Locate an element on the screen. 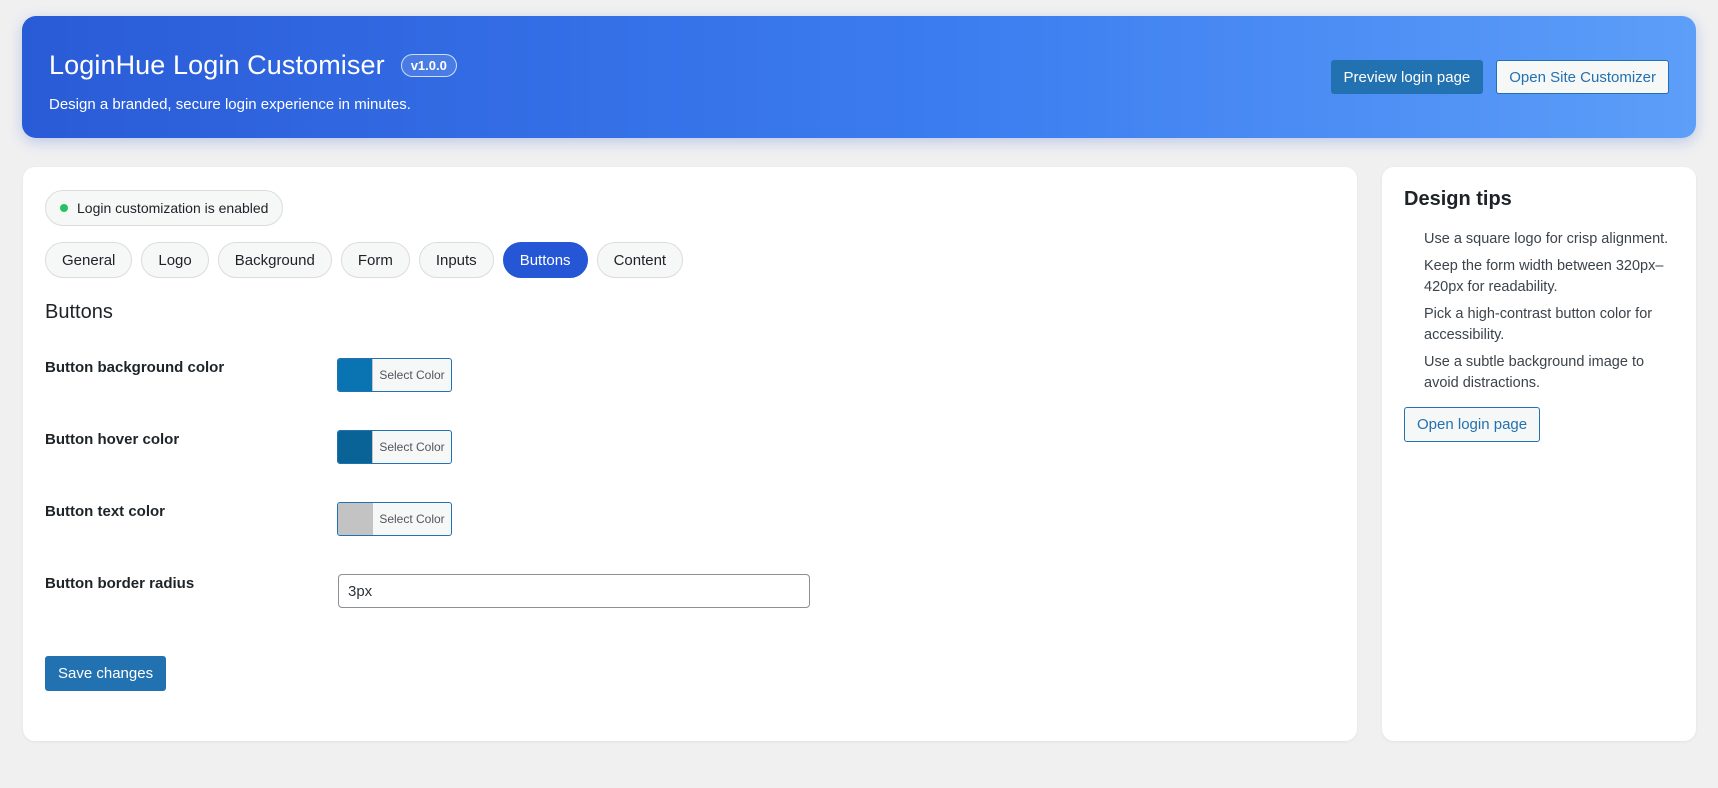 This screenshot has width=1718, height=788. status-dot-icon is located at coordinates (64, 208).